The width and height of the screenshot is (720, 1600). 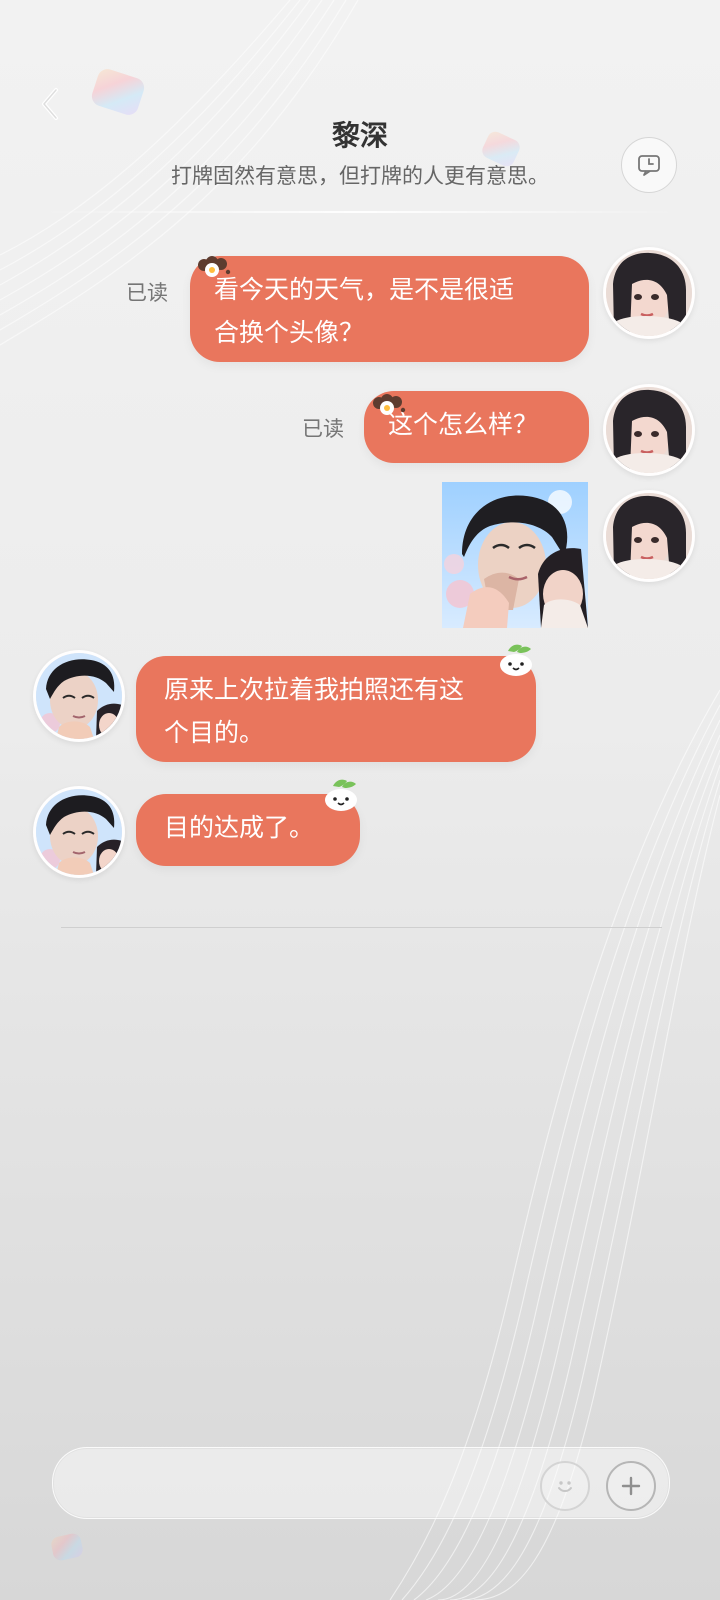 I want to click on header-divider, so click(x=360, y=212).